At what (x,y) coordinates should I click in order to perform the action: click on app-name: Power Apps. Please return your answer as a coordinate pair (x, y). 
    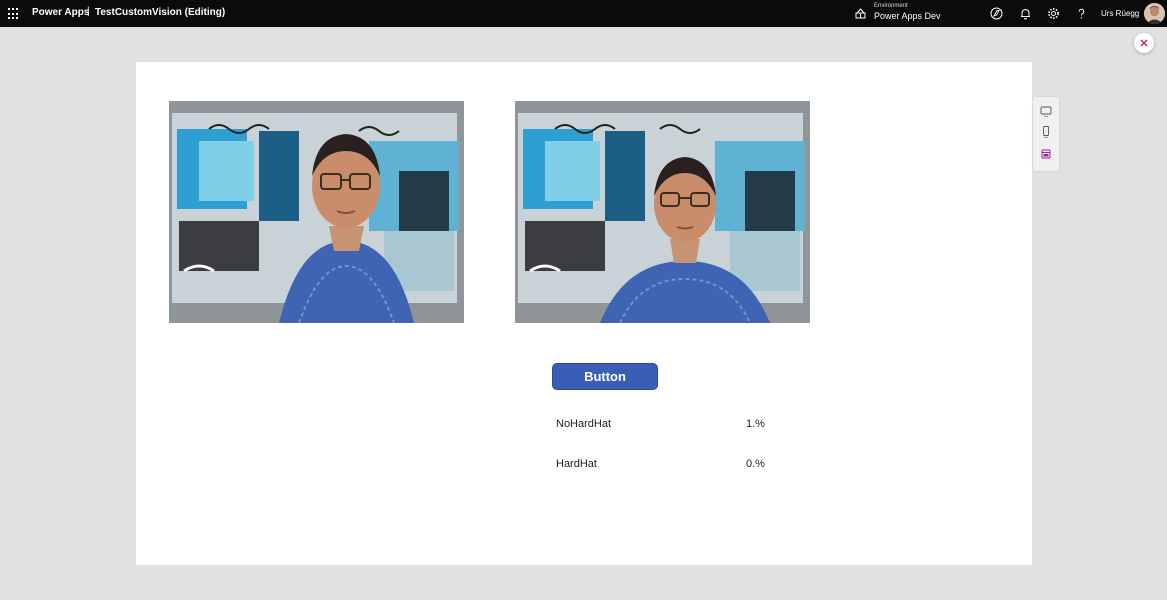
    Looking at the image, I should click on (60, 12).